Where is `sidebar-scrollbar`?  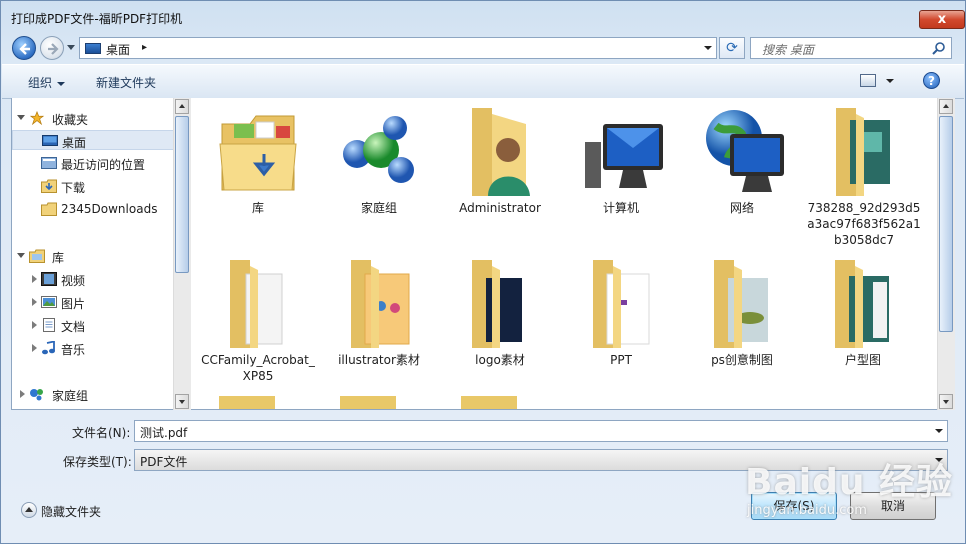
sidebar-scrollbar is located at coordinates (182, 254).